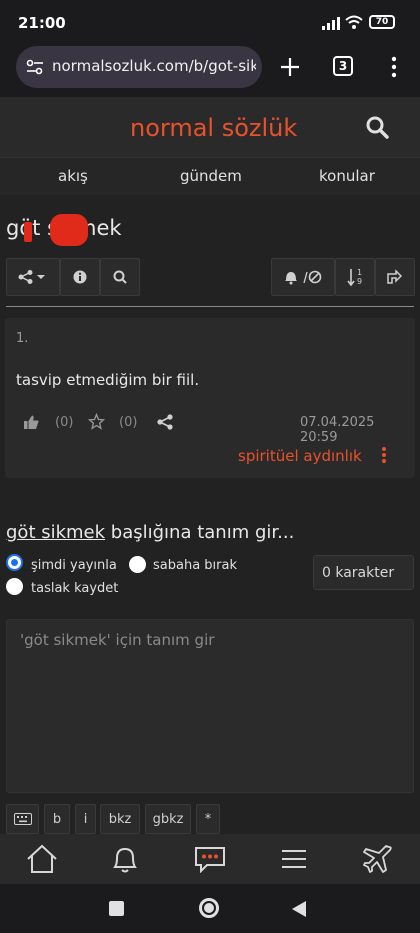  I want to click on browser-menu-icon, so click(394, 67).